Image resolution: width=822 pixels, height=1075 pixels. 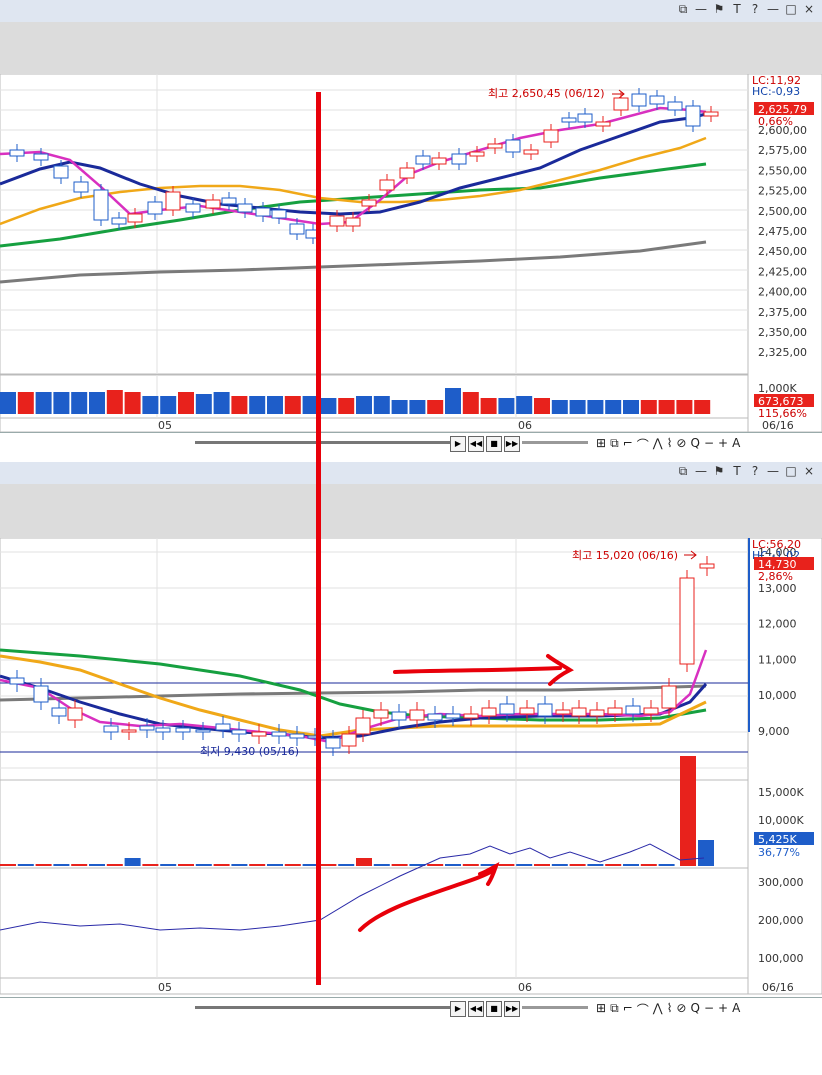 I want to click on bottom-zoom-slider, so click(x=555, y=1007).